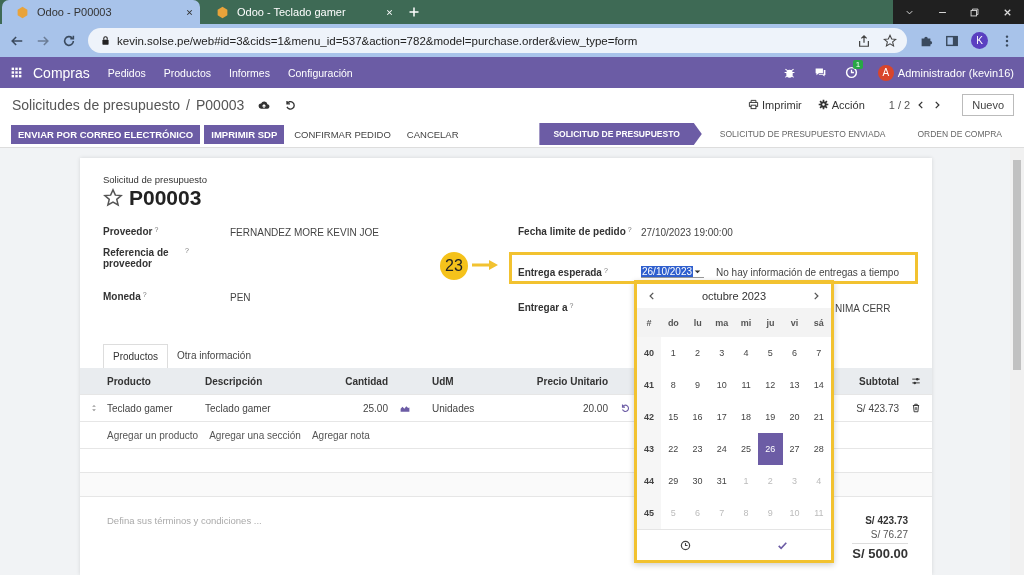 The image size is (1024, 575). What do you see at coordinates (746, 417) in the screenshot?
I see `day-cell: 18` at bounding box center [746, 417].